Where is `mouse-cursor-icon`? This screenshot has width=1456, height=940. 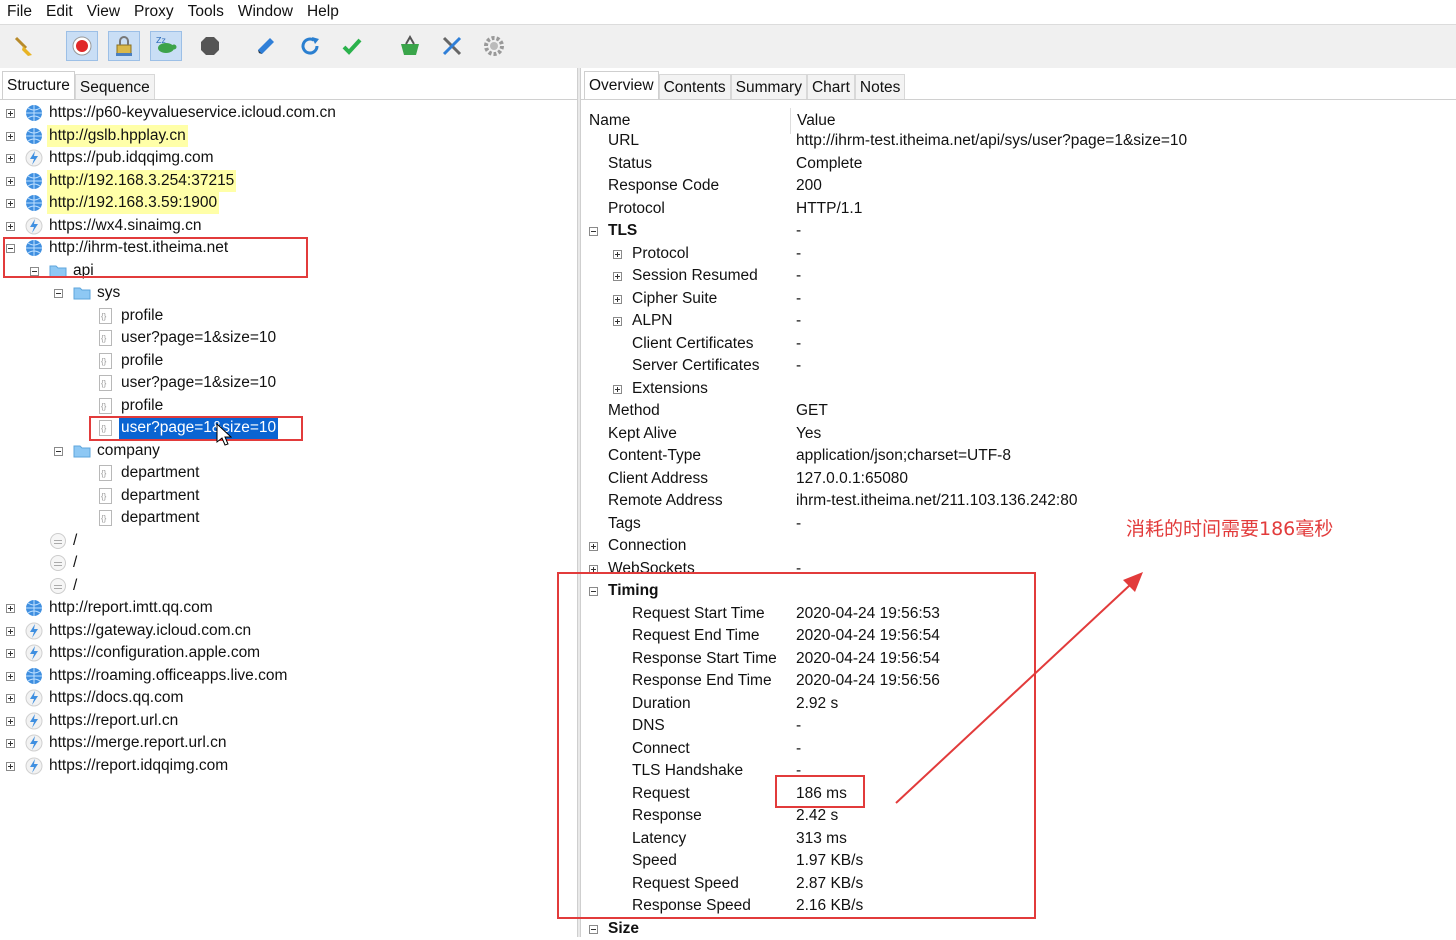
mouse-cursor-icon is located at coordinates (224, 434).